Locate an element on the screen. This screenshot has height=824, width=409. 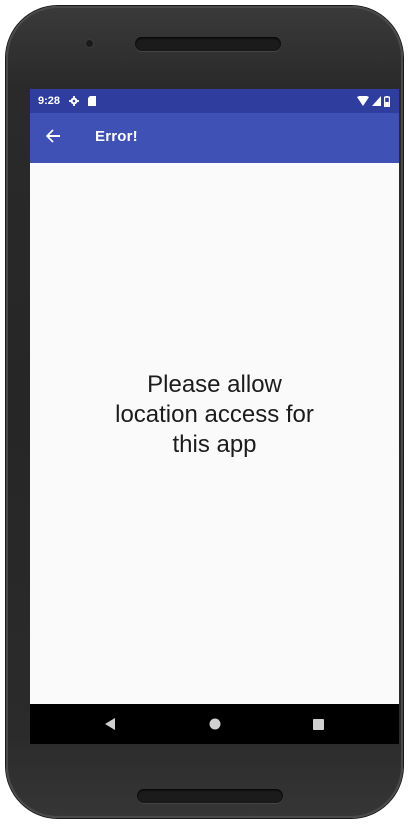
nav-home-button is located at coordinates (215, 724).